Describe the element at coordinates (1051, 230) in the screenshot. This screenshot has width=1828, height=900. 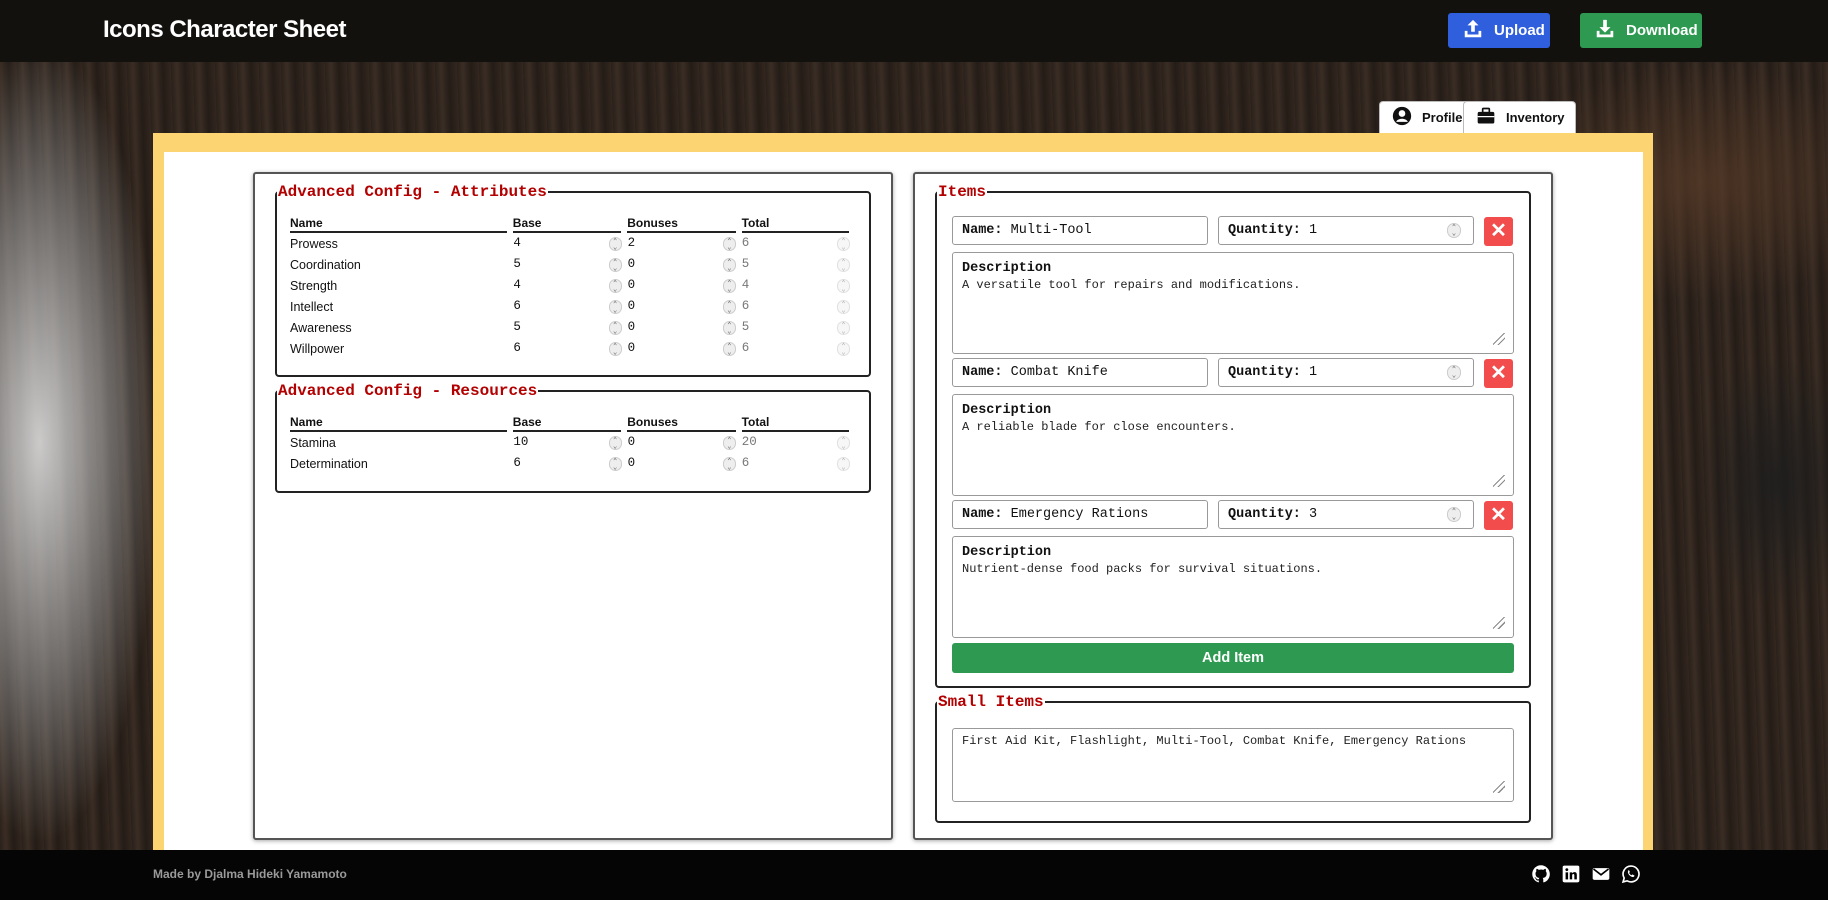
I see `item-name-value: Multi-Tool` at that location.